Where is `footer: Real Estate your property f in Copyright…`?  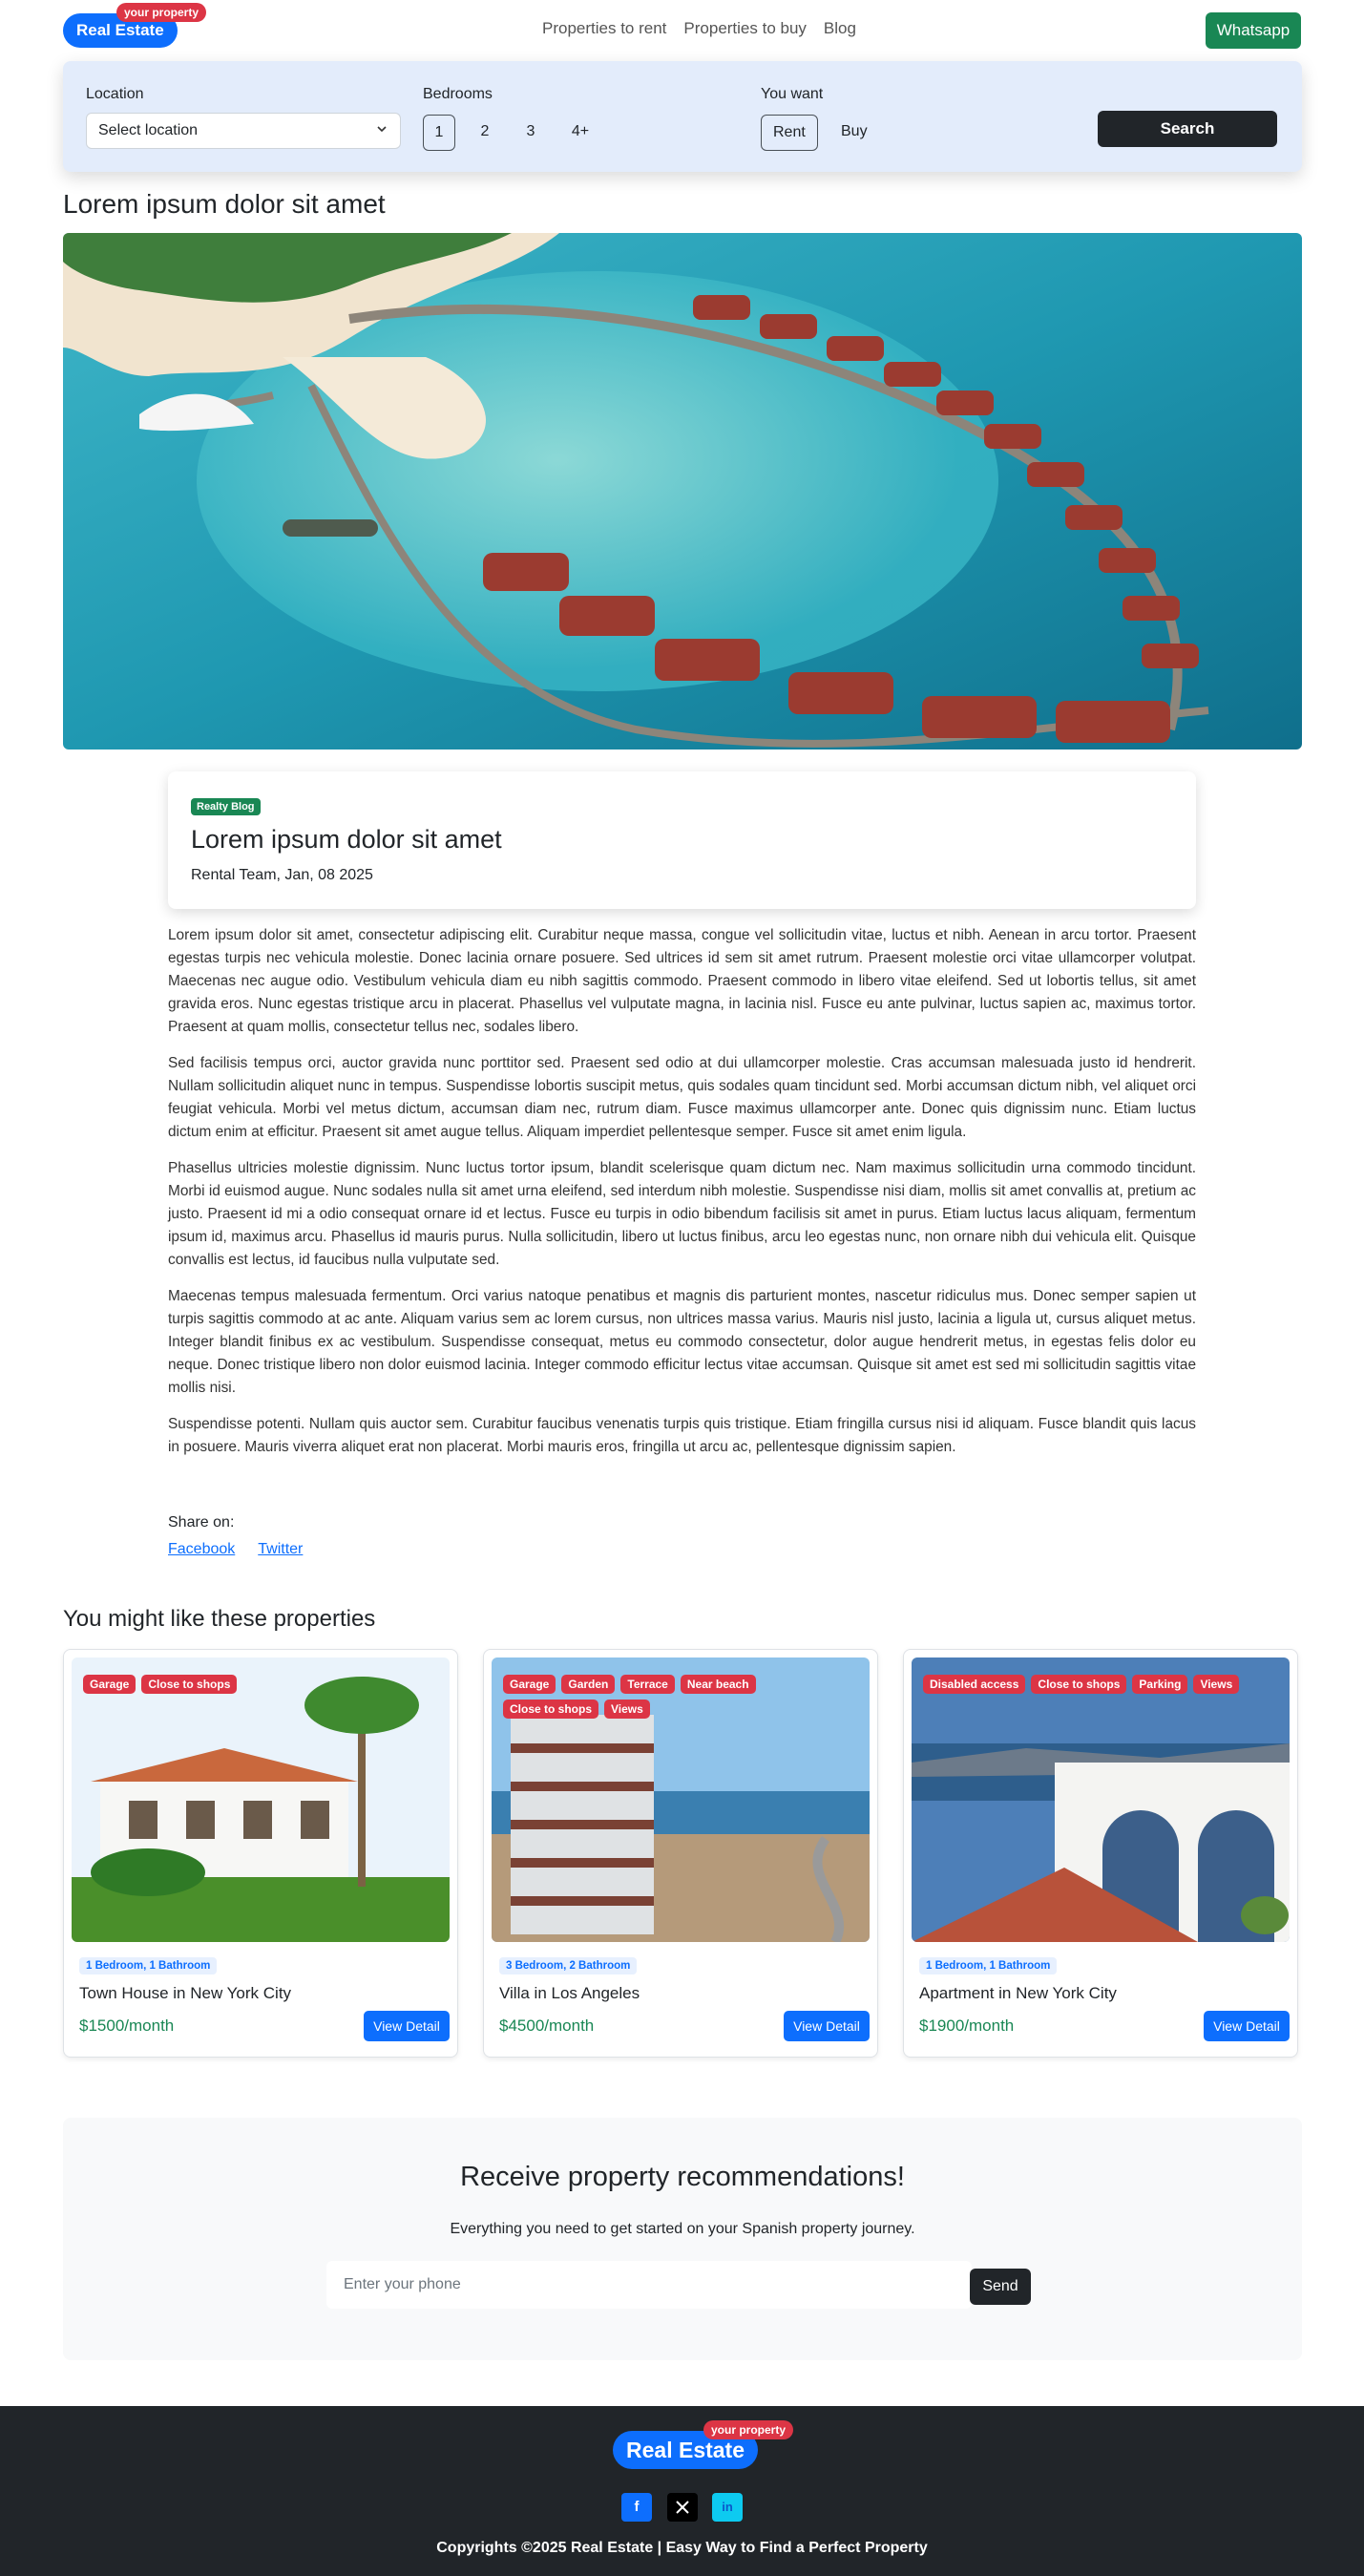
footer: Real Estate your property f in Copyright… is located at coordinates (682, 2491).